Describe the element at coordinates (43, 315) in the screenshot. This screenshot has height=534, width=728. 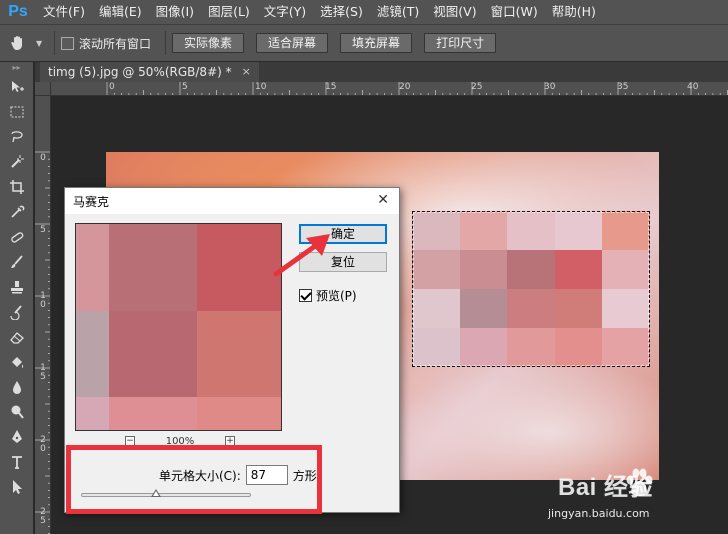
I see `vertical-ruler: 0 5 1 0 1 5 2 0 2 5` at that location.